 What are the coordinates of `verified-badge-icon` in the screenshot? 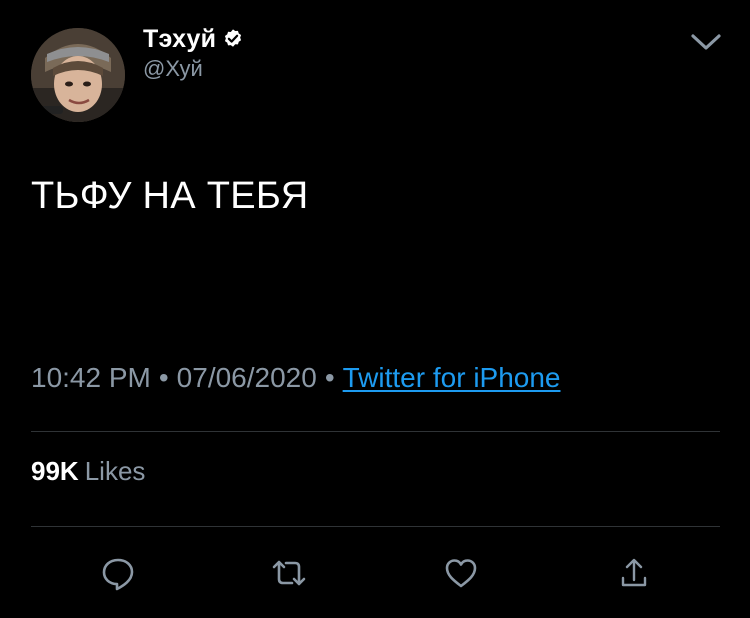 It's located at (233, 39).